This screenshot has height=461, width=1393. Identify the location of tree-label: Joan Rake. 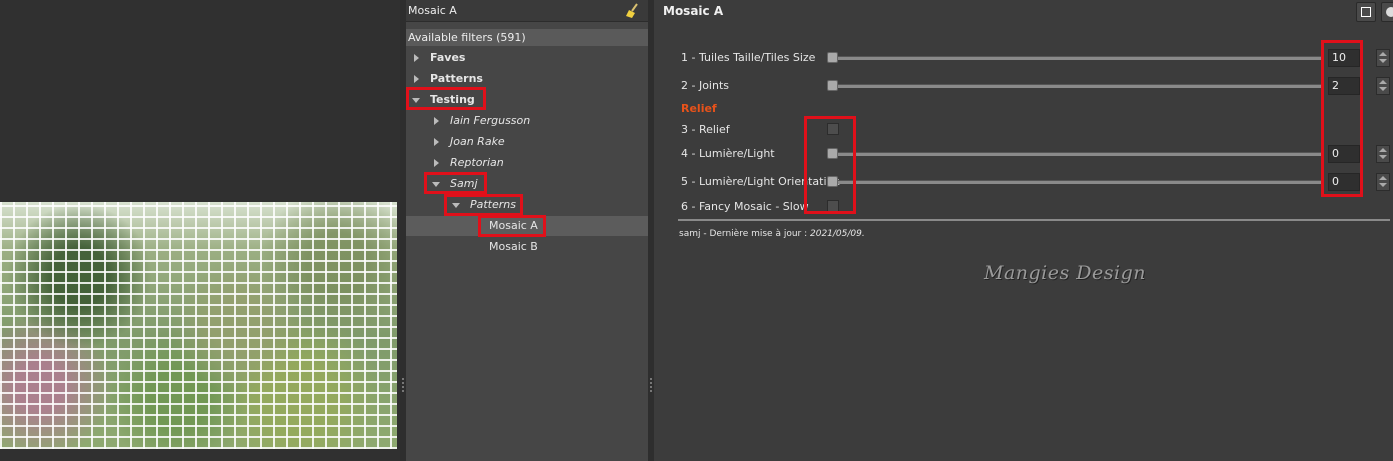
(477, 141).